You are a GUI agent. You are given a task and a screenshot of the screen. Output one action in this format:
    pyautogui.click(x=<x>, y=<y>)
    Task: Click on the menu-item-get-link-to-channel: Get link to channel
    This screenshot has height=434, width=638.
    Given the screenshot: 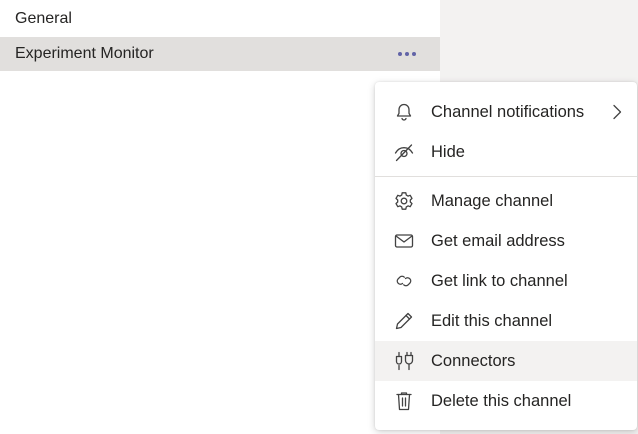 What is the action you would take?
    pyautogui.click(x=506, y=281)
    